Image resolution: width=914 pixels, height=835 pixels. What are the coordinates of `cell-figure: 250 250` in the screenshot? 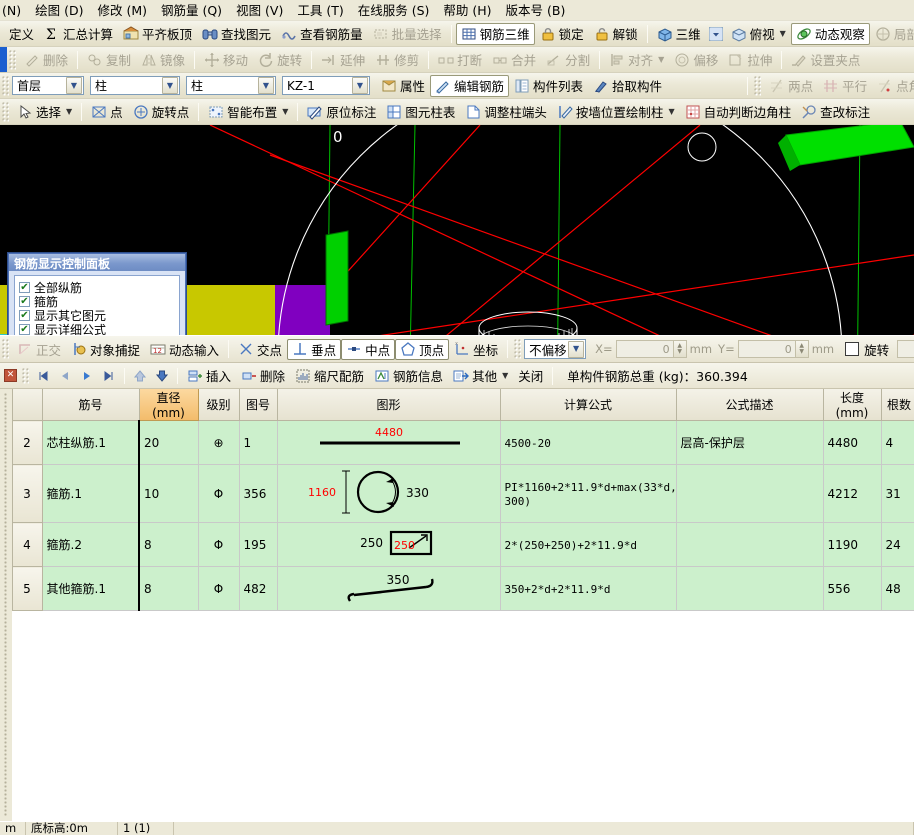 It's located at (388, 544).